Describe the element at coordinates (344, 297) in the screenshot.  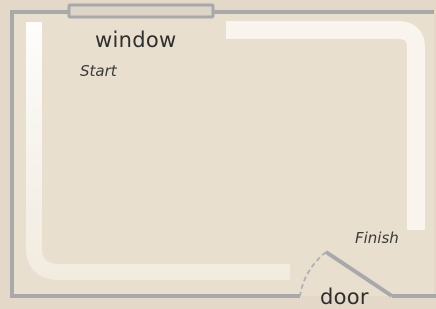
I see `door-label: door` at that location.